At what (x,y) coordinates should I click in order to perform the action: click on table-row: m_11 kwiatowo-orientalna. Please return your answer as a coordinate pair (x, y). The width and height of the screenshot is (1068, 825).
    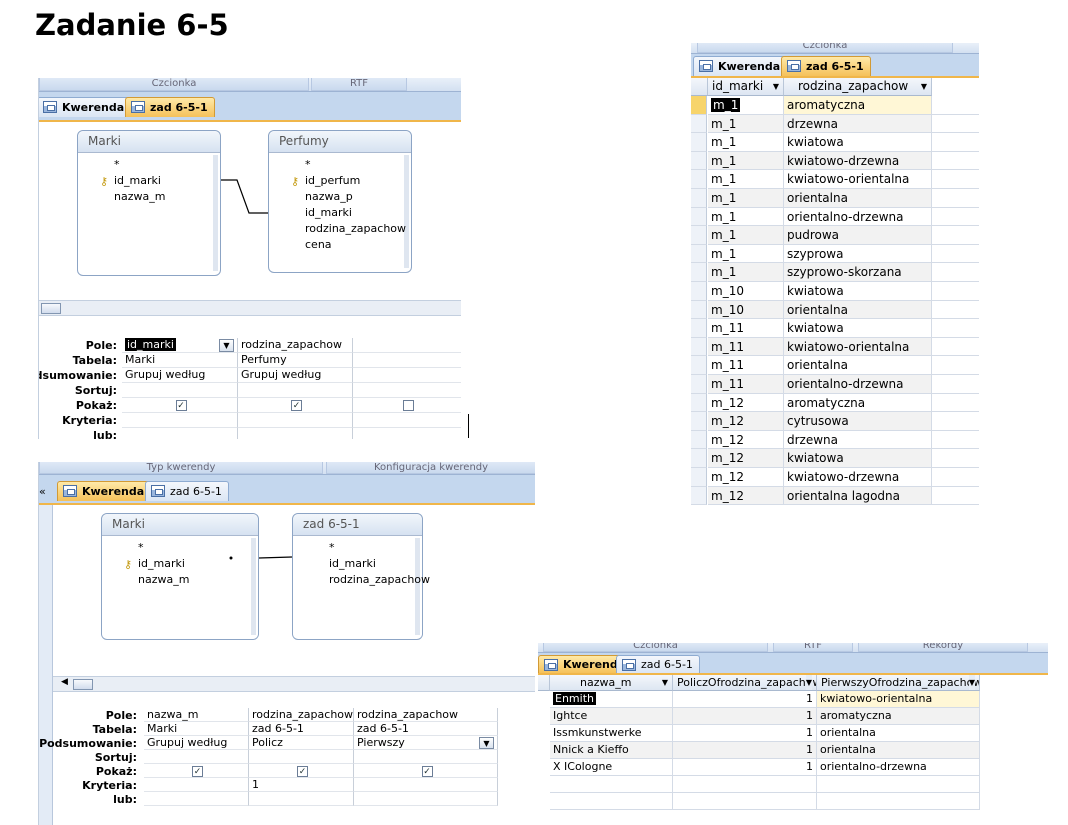
    Looking at the image, I should click on (835, 347).